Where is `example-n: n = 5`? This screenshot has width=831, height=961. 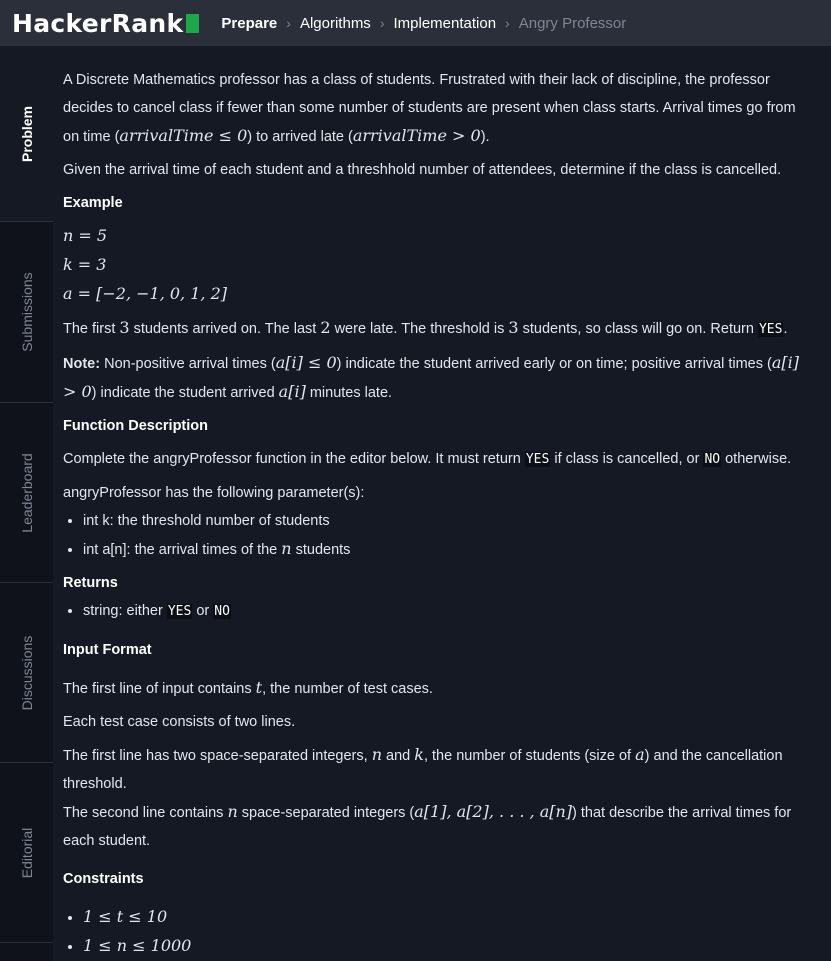
example-n: n = 5 is located at coordinates (85, 235).